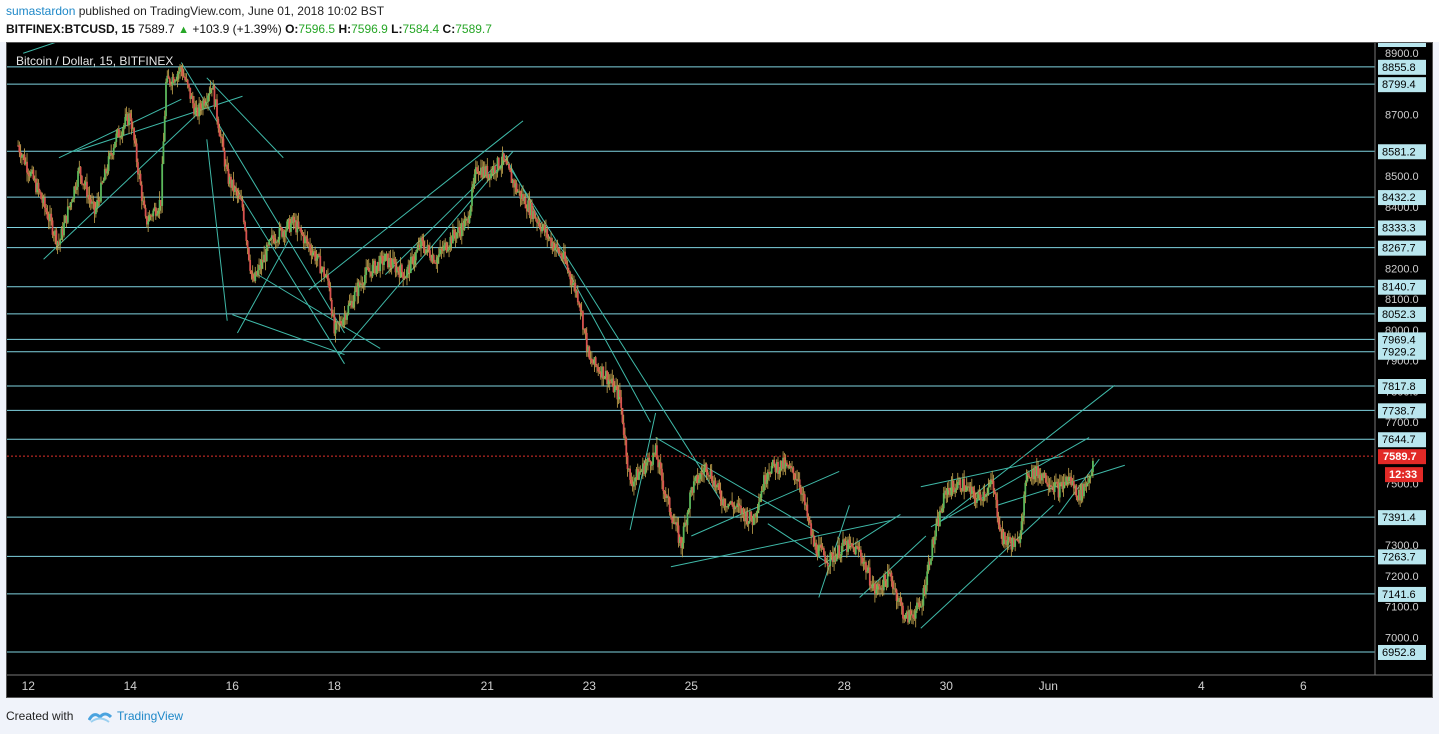 Image resolution: width=1439 pixels, height=734 pixels. What do you see at coordinates (1402, 423) in the screenshot?
I see `y-tick-label: 7700.0` at bounding box center [1402, 423].